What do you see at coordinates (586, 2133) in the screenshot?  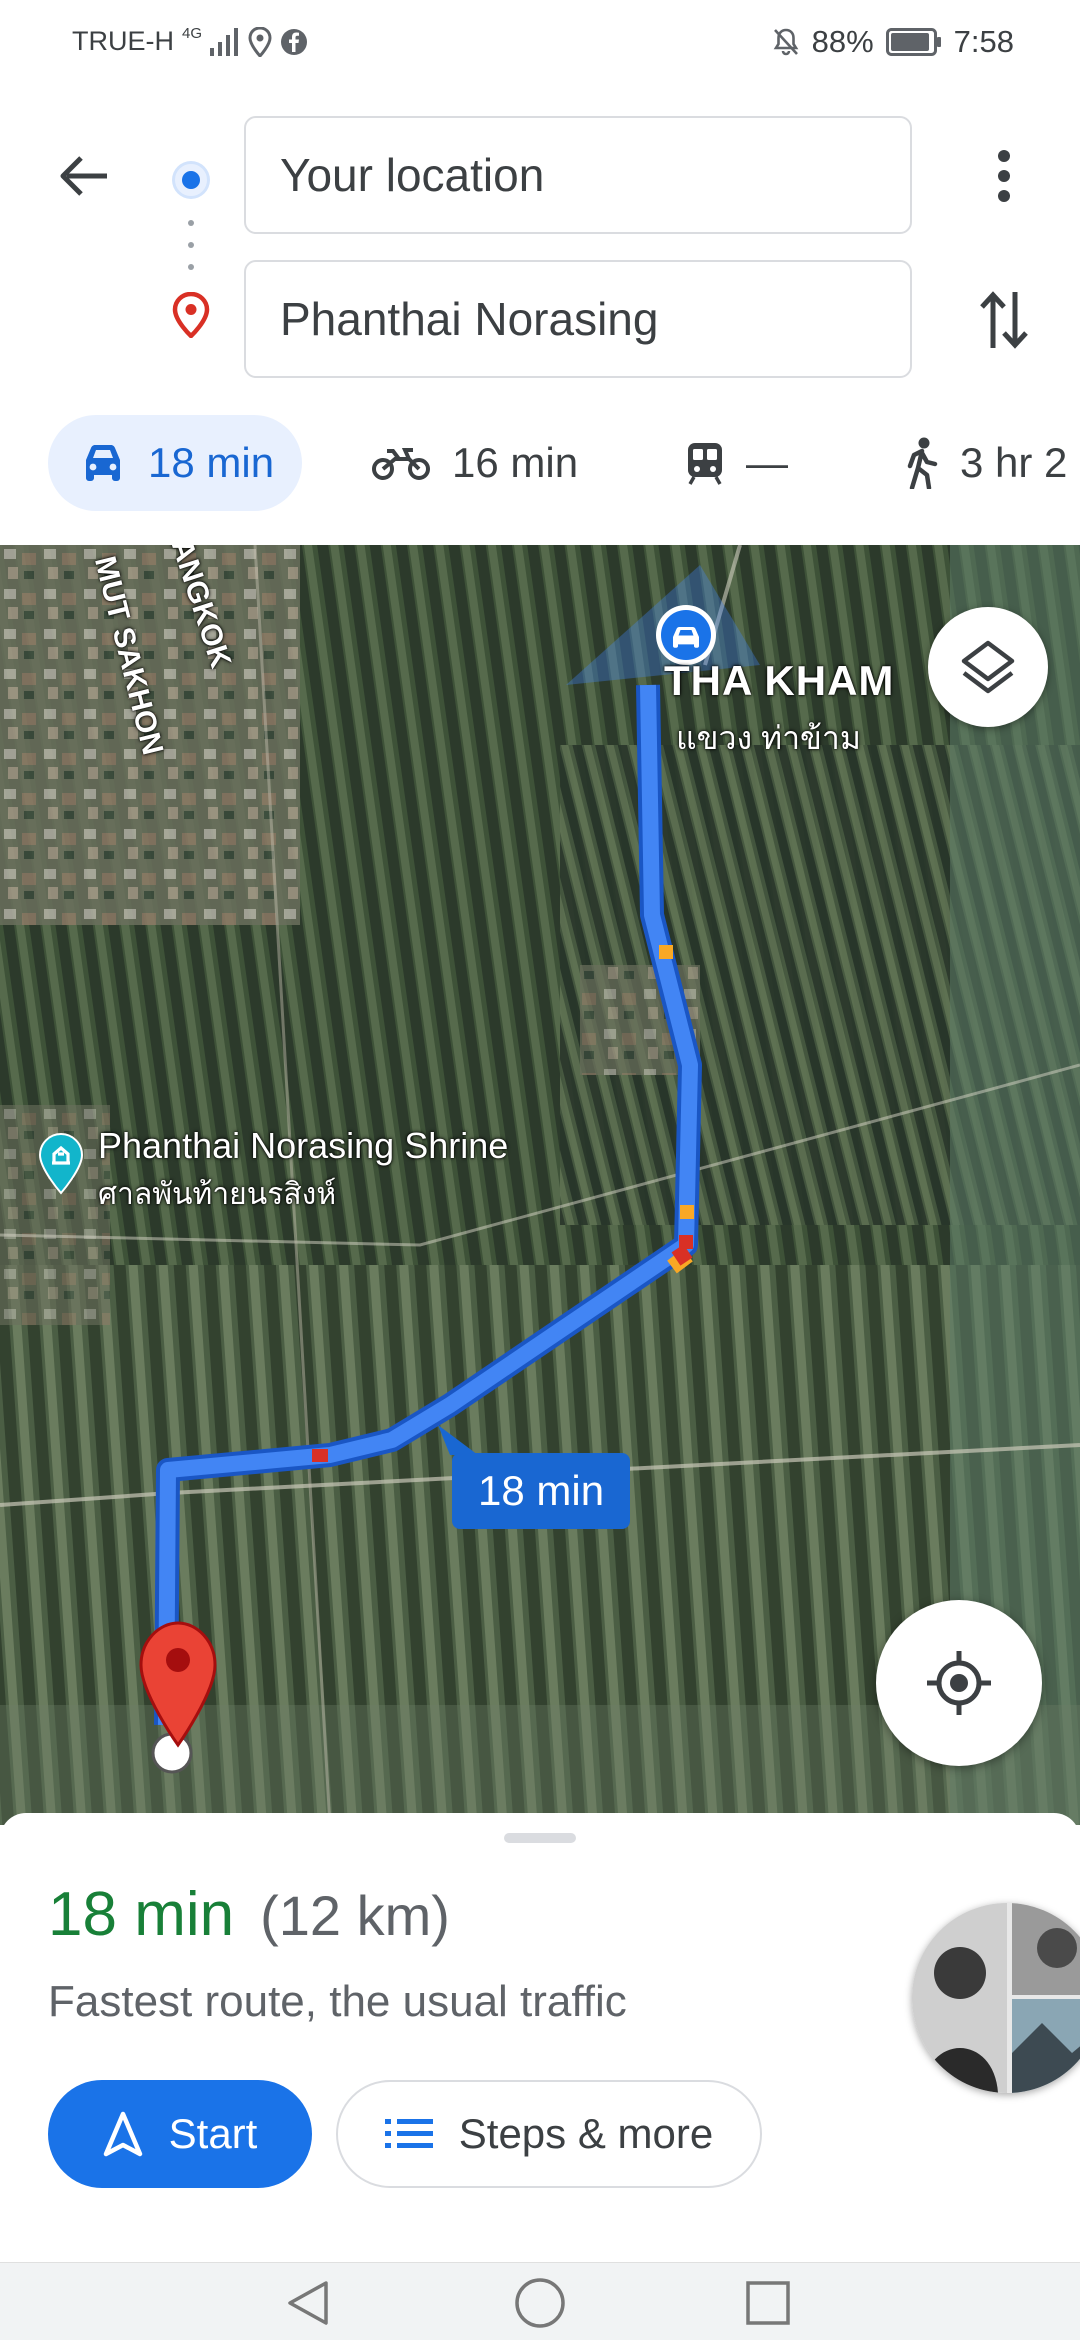 I see `steps-button-label: Steps & more` at bounding box center [586, 2133].